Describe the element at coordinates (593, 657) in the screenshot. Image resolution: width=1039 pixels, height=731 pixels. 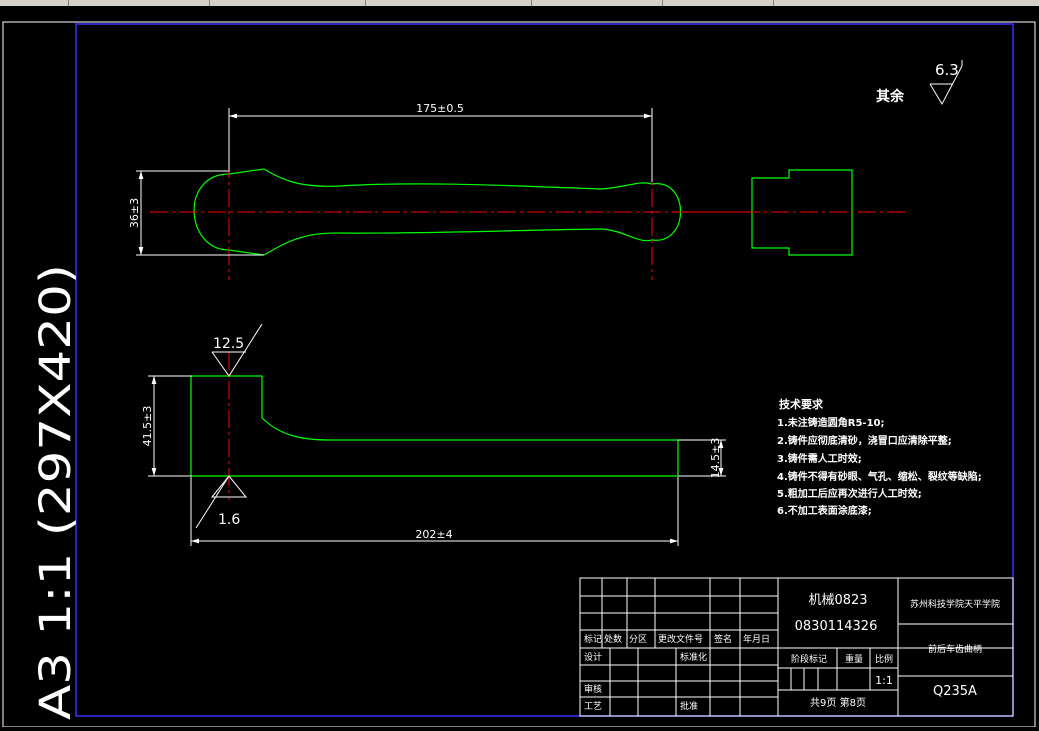
I see `tb-row-design: 设计` at that location.